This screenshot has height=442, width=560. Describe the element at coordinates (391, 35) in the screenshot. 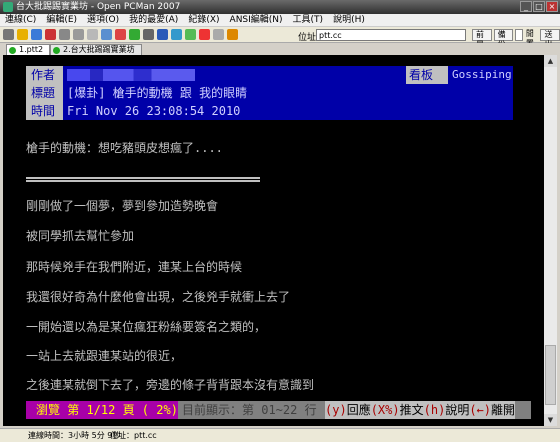

I see `address-input` at that location.